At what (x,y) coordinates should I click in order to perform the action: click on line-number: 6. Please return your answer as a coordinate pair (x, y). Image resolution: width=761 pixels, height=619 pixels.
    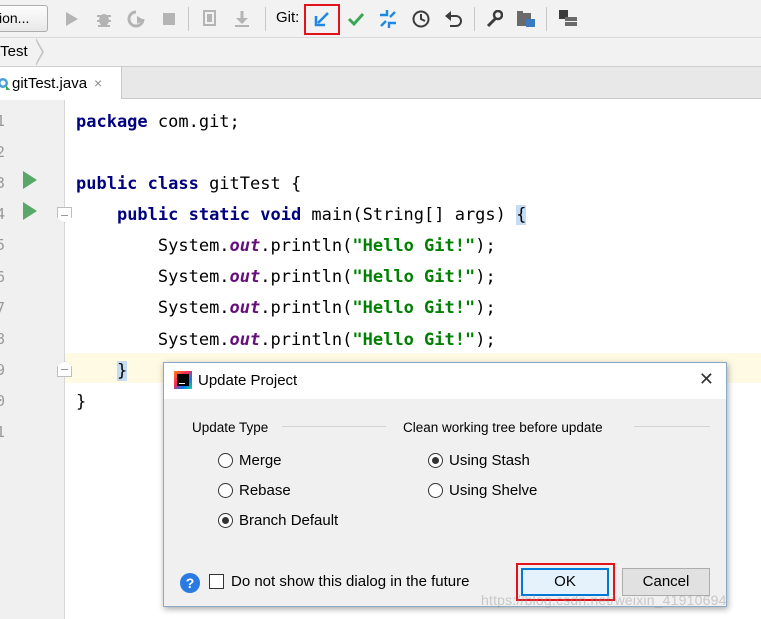
    Looking at the image, I should click on (3, 277).